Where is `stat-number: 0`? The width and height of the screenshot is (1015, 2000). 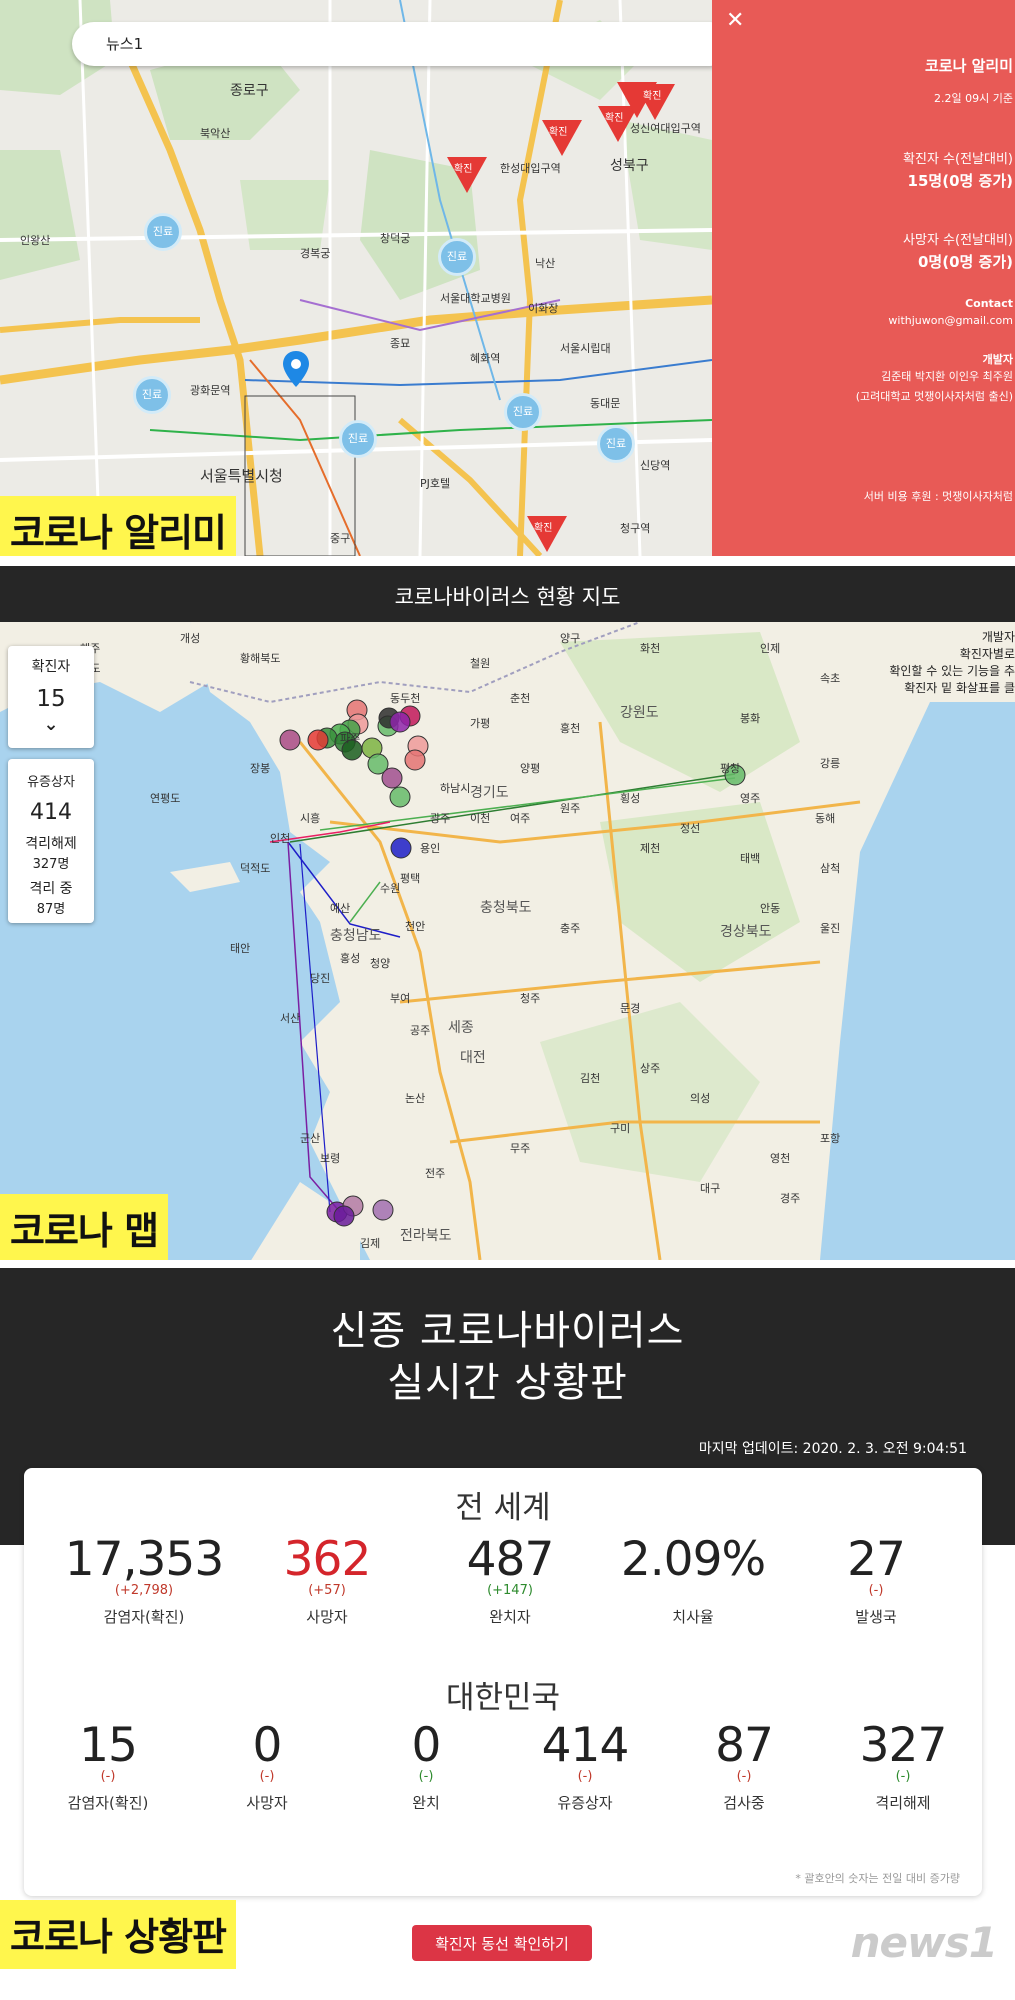
stat-number: 0 is located at coordinates (426, 1745).